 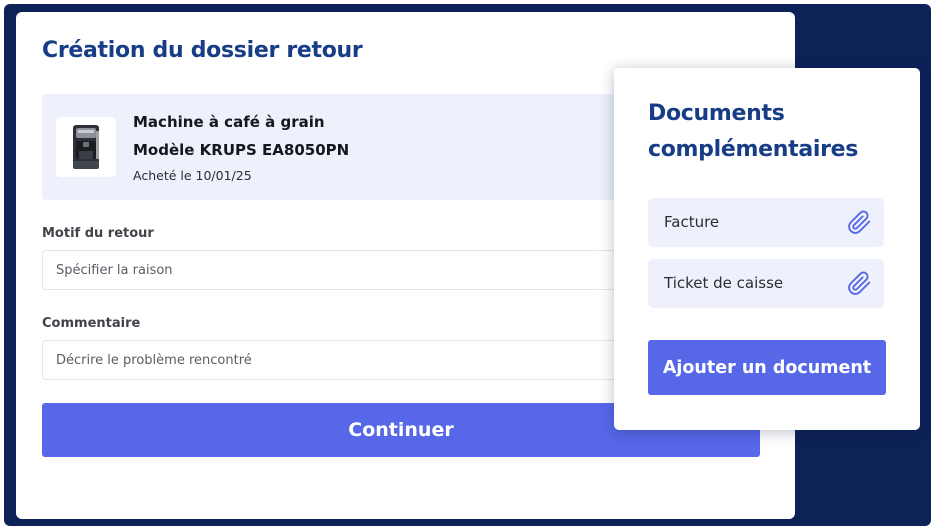 What do you see at coordinates (192, 175) in the screenshot?
I see `purchase-date: Acheté le 10/01/25` at bounding box center [192, 175].